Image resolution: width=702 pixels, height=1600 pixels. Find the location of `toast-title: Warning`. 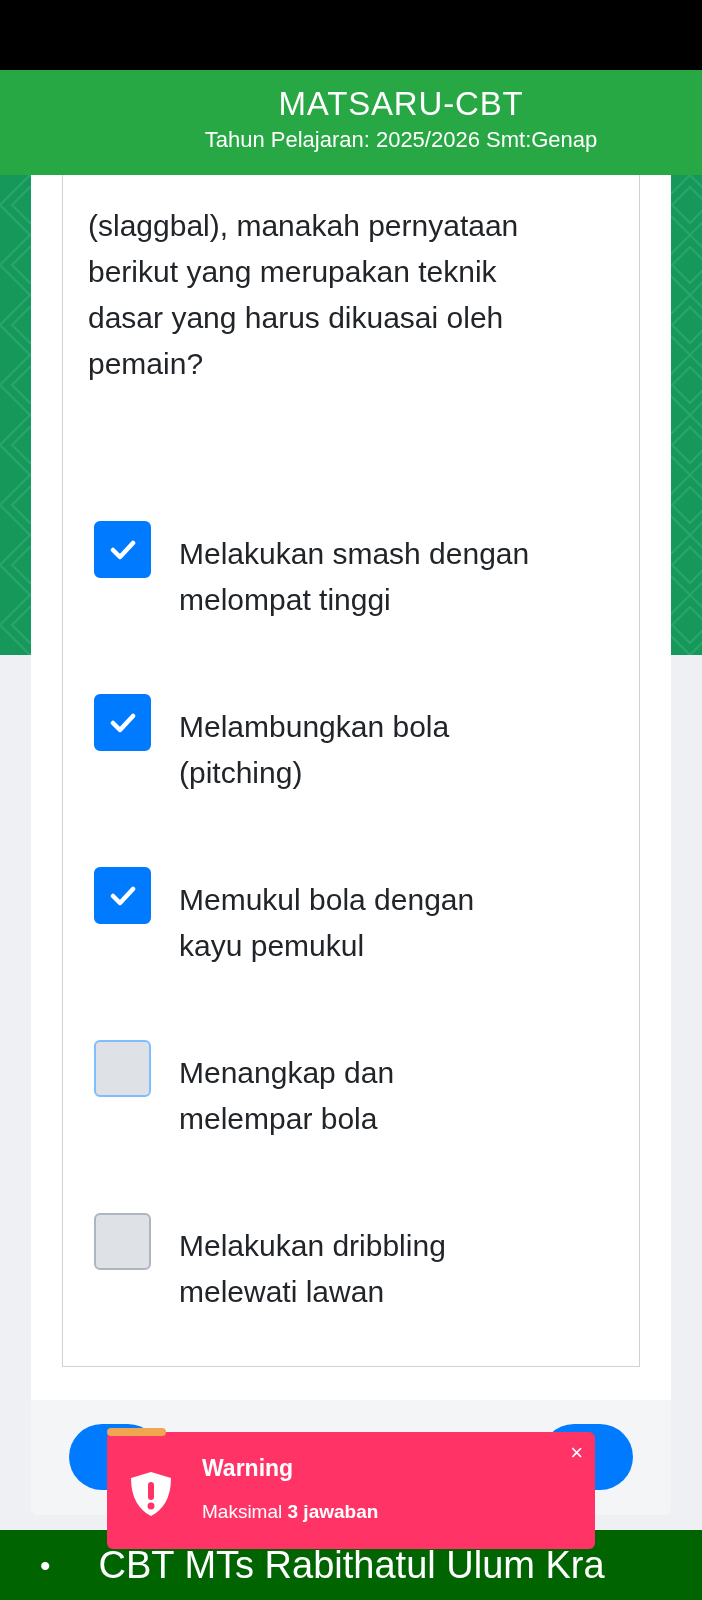

toast-title: Warning is located at coordinates (248, 1468).